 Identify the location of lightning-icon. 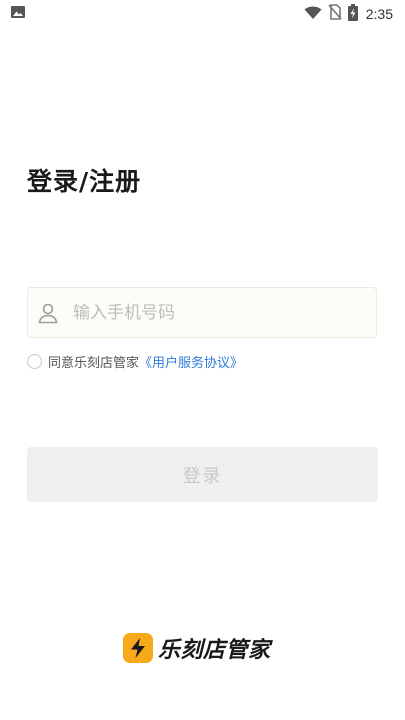
(138, 648).